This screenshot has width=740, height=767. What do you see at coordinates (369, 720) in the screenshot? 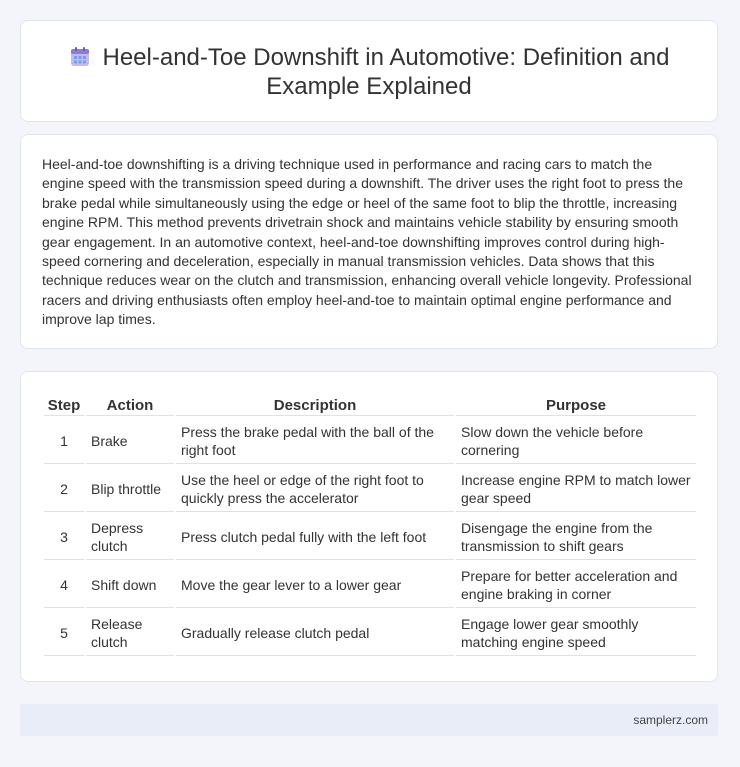
I see `footer: samplerz.com` at bounding box center [369, 720].